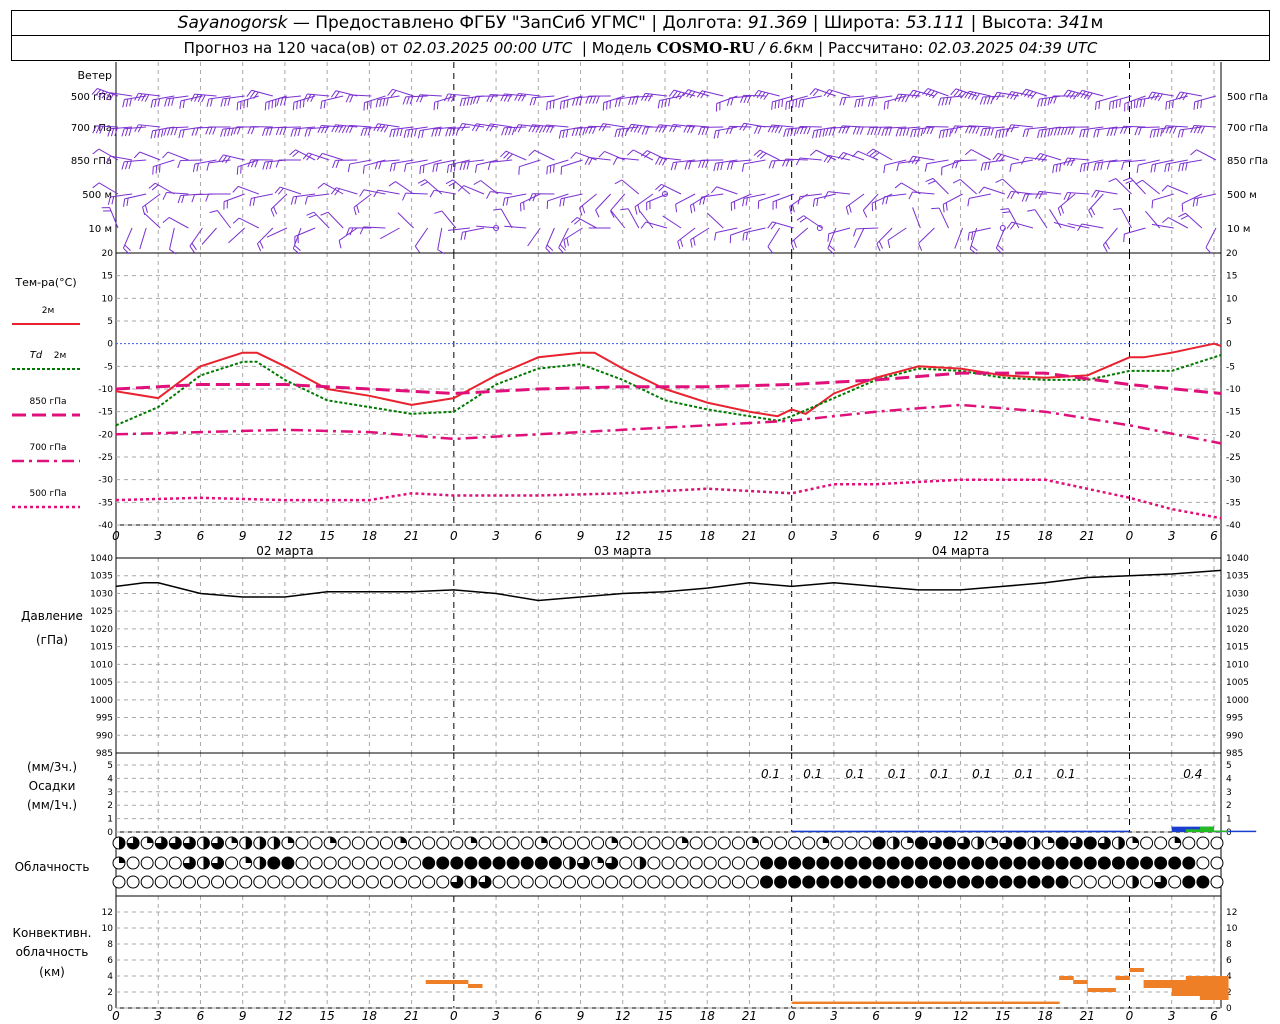 This screenshot has height=1024, width=1280. Describe the element at coordinates (876, 536) in the screenshot. I see `time-axis-tick: 6` at that location.